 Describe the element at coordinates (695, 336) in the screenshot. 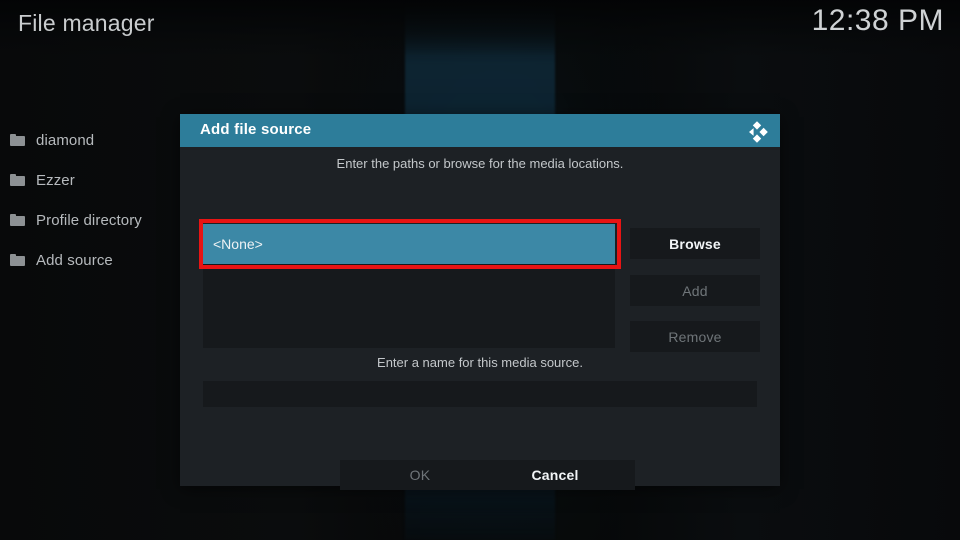

I see `remove-button: Remove` at that location.